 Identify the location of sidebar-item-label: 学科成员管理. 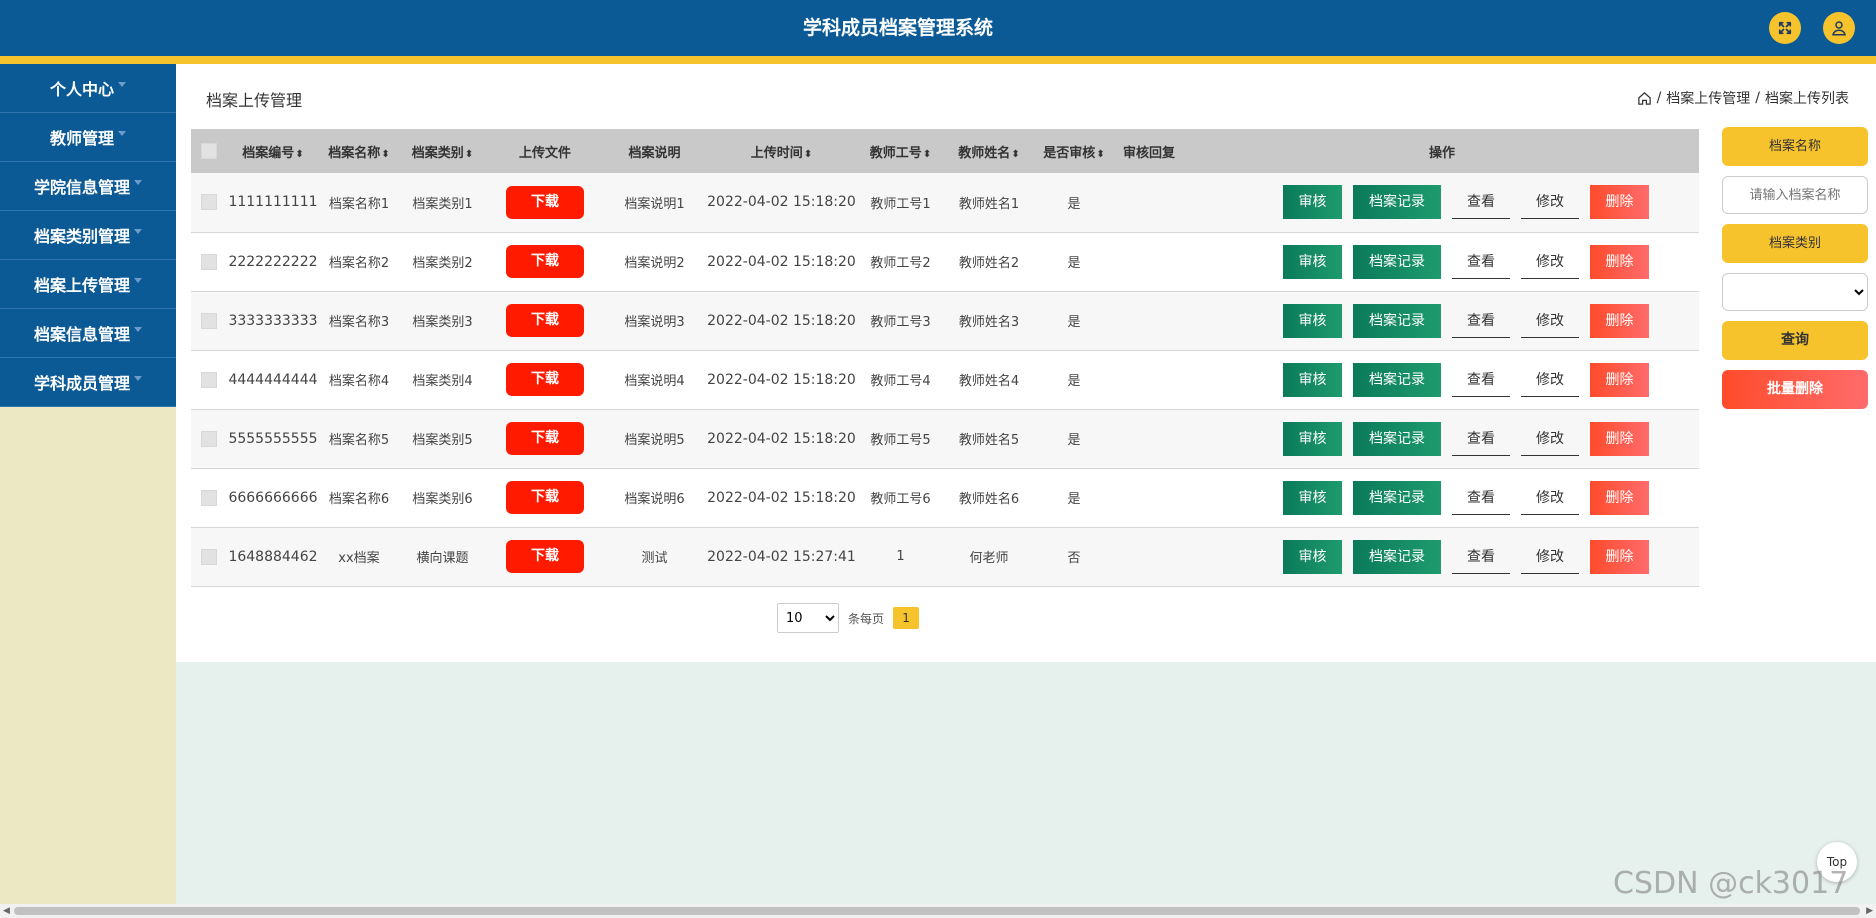
(81, 383).